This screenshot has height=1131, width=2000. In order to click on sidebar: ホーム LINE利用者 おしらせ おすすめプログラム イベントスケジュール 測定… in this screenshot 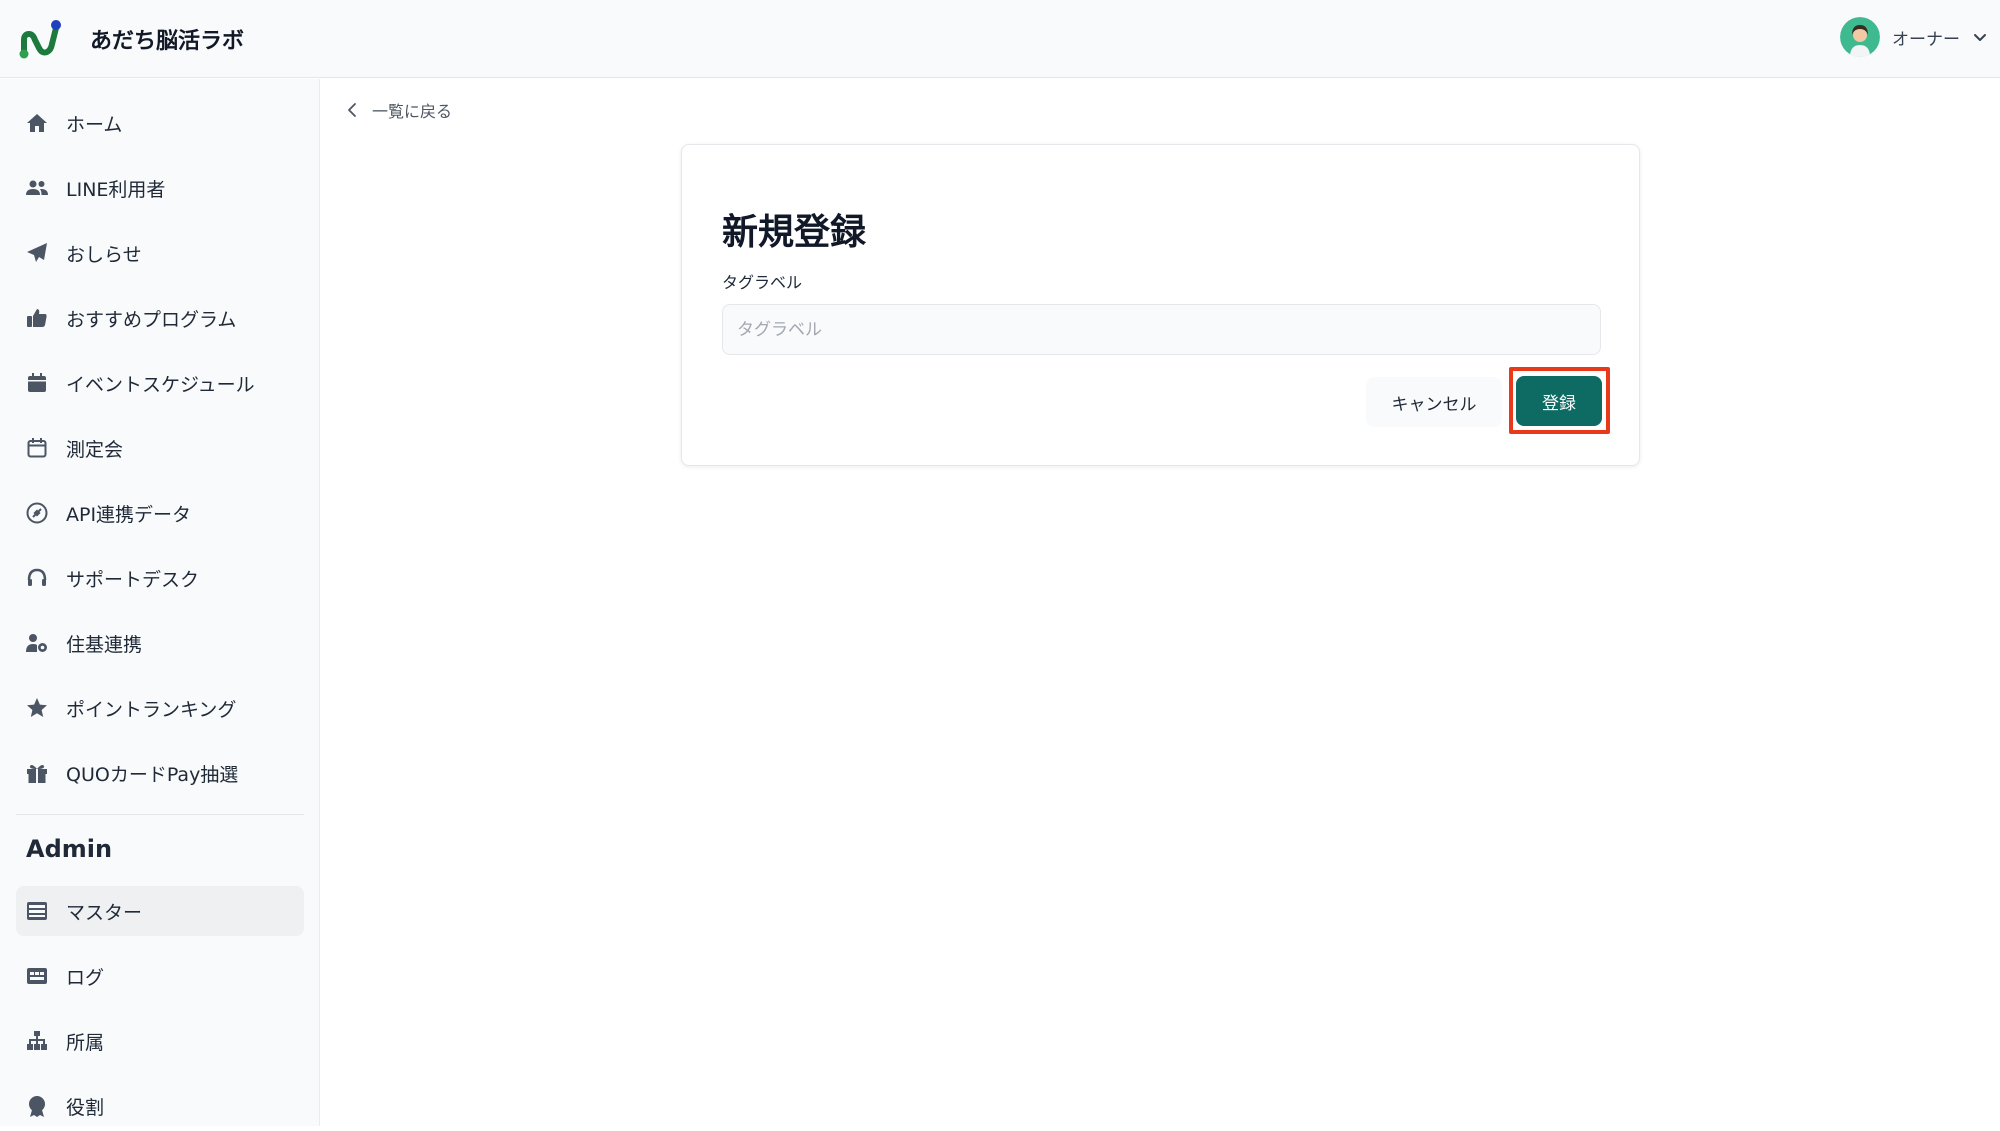, I will do `click(160, 602)`.